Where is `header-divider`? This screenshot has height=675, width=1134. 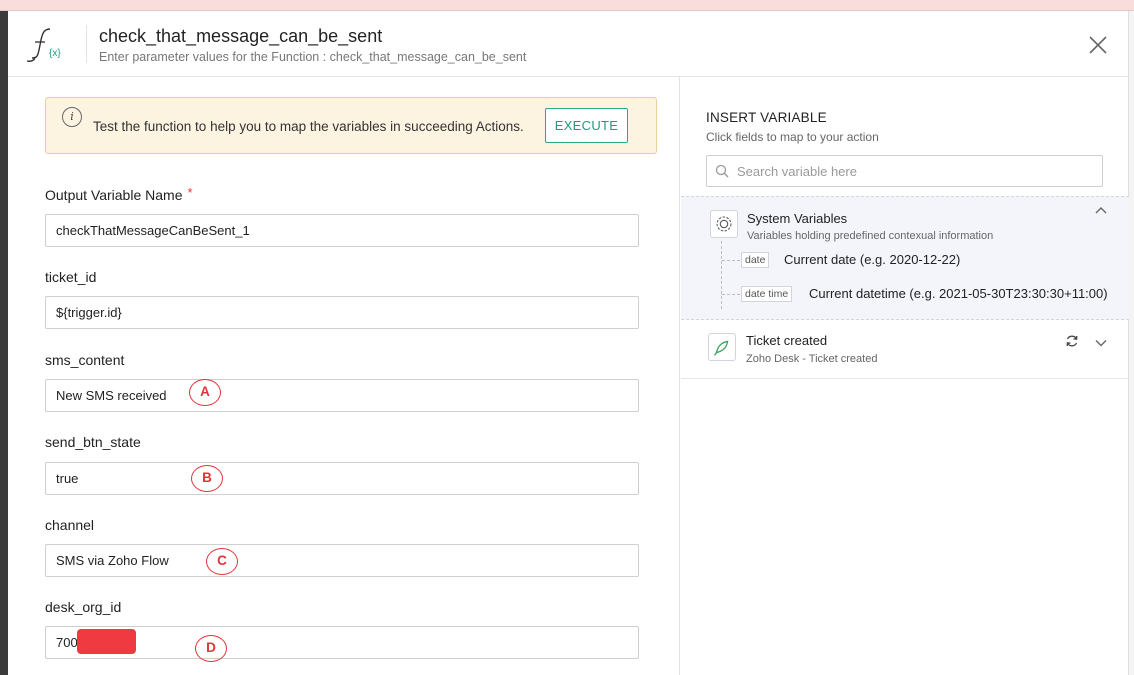 header-divider is located at coordinates (86, 44).